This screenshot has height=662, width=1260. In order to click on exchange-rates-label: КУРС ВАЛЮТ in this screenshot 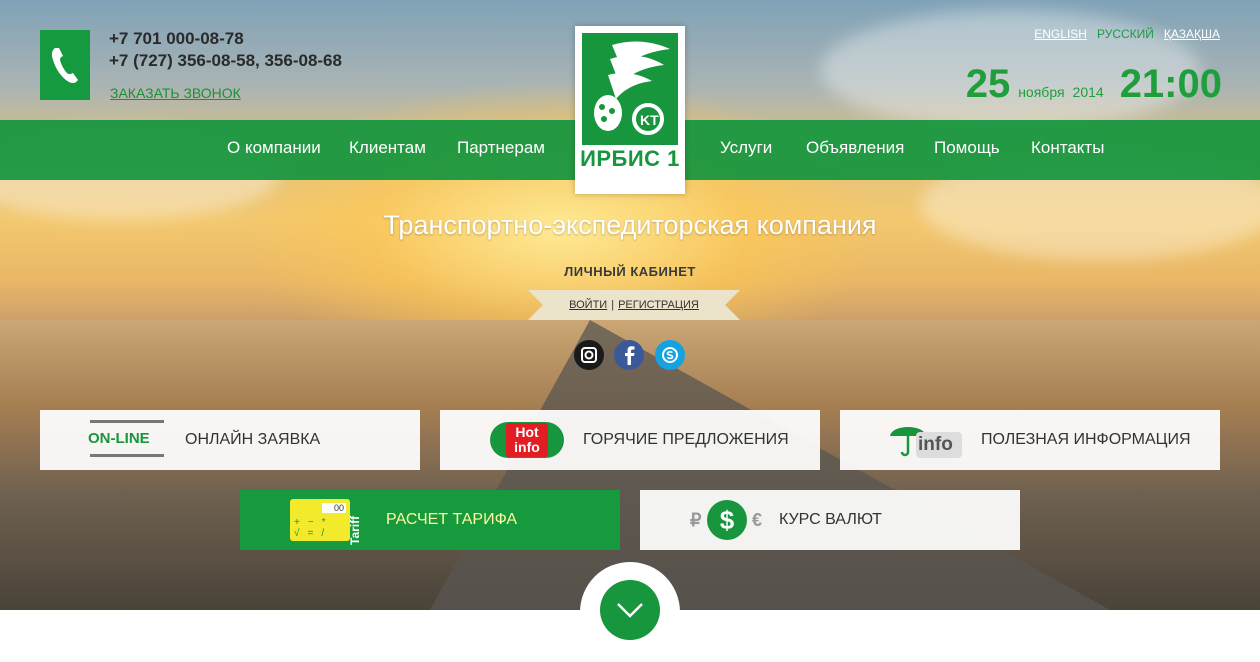, I will do `click(830, 519)`.